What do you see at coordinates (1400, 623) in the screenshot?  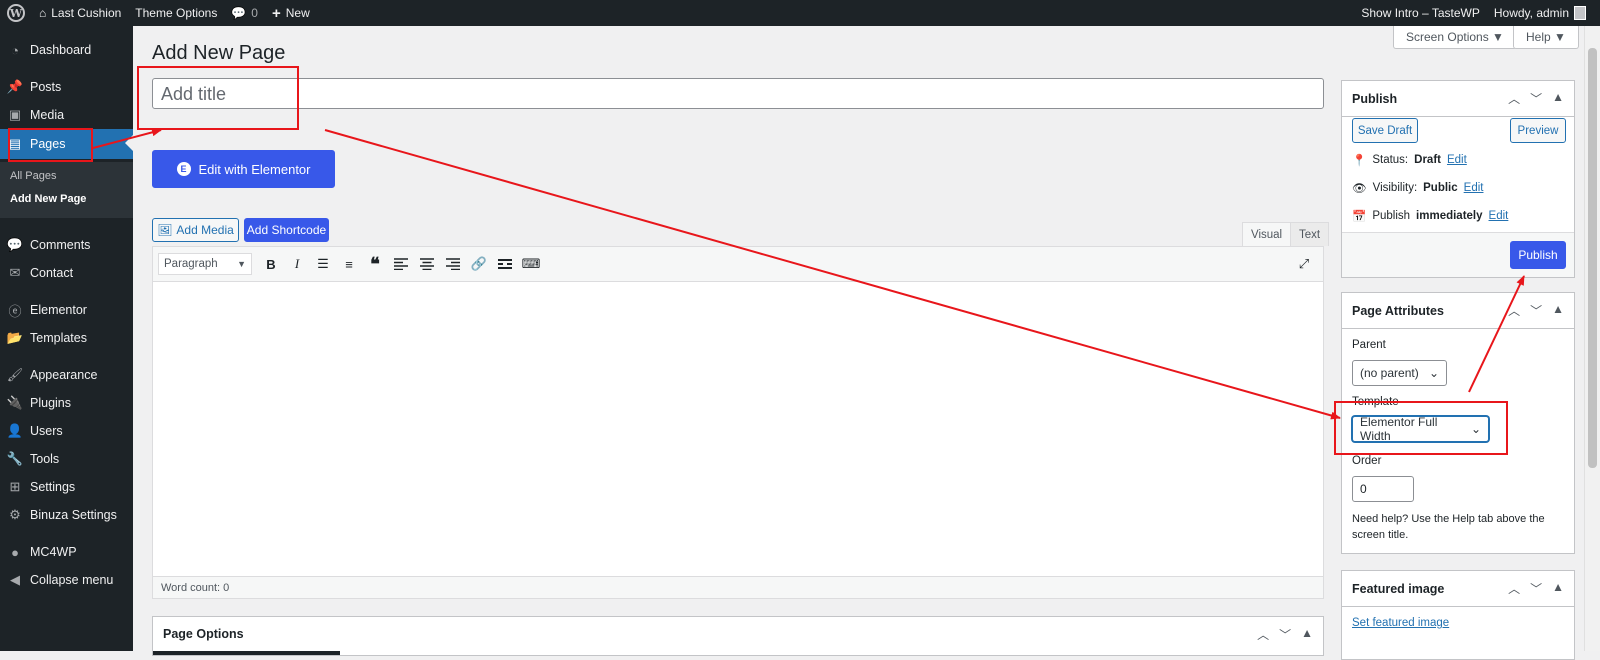 I see `set-featured-image-link: Set featured image` at bounding box center [1400, 623].